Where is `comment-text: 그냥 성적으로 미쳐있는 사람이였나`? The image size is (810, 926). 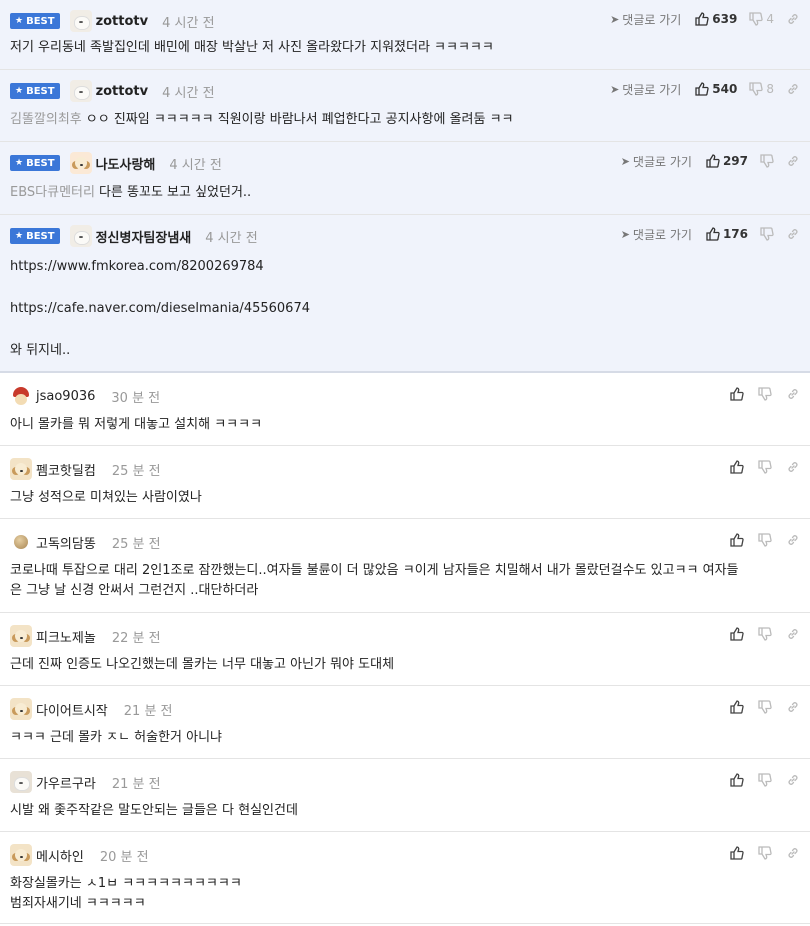 comment-text: 그냥 성적으로 미쳐있는 사람이였나 is located at coordinates (106, 497).